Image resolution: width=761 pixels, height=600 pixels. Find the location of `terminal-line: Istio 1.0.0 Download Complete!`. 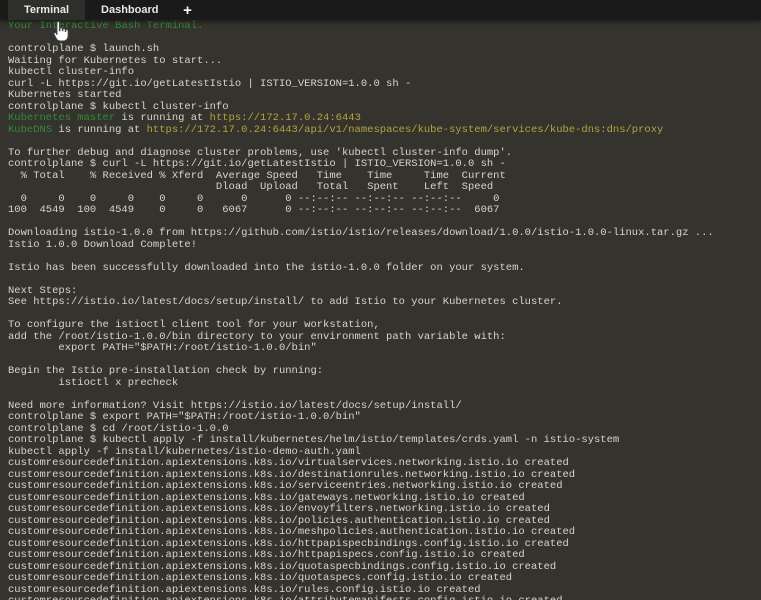

terminal-line: Istio 1.0.0 Download Complete! is located at coordinates (103, 244).